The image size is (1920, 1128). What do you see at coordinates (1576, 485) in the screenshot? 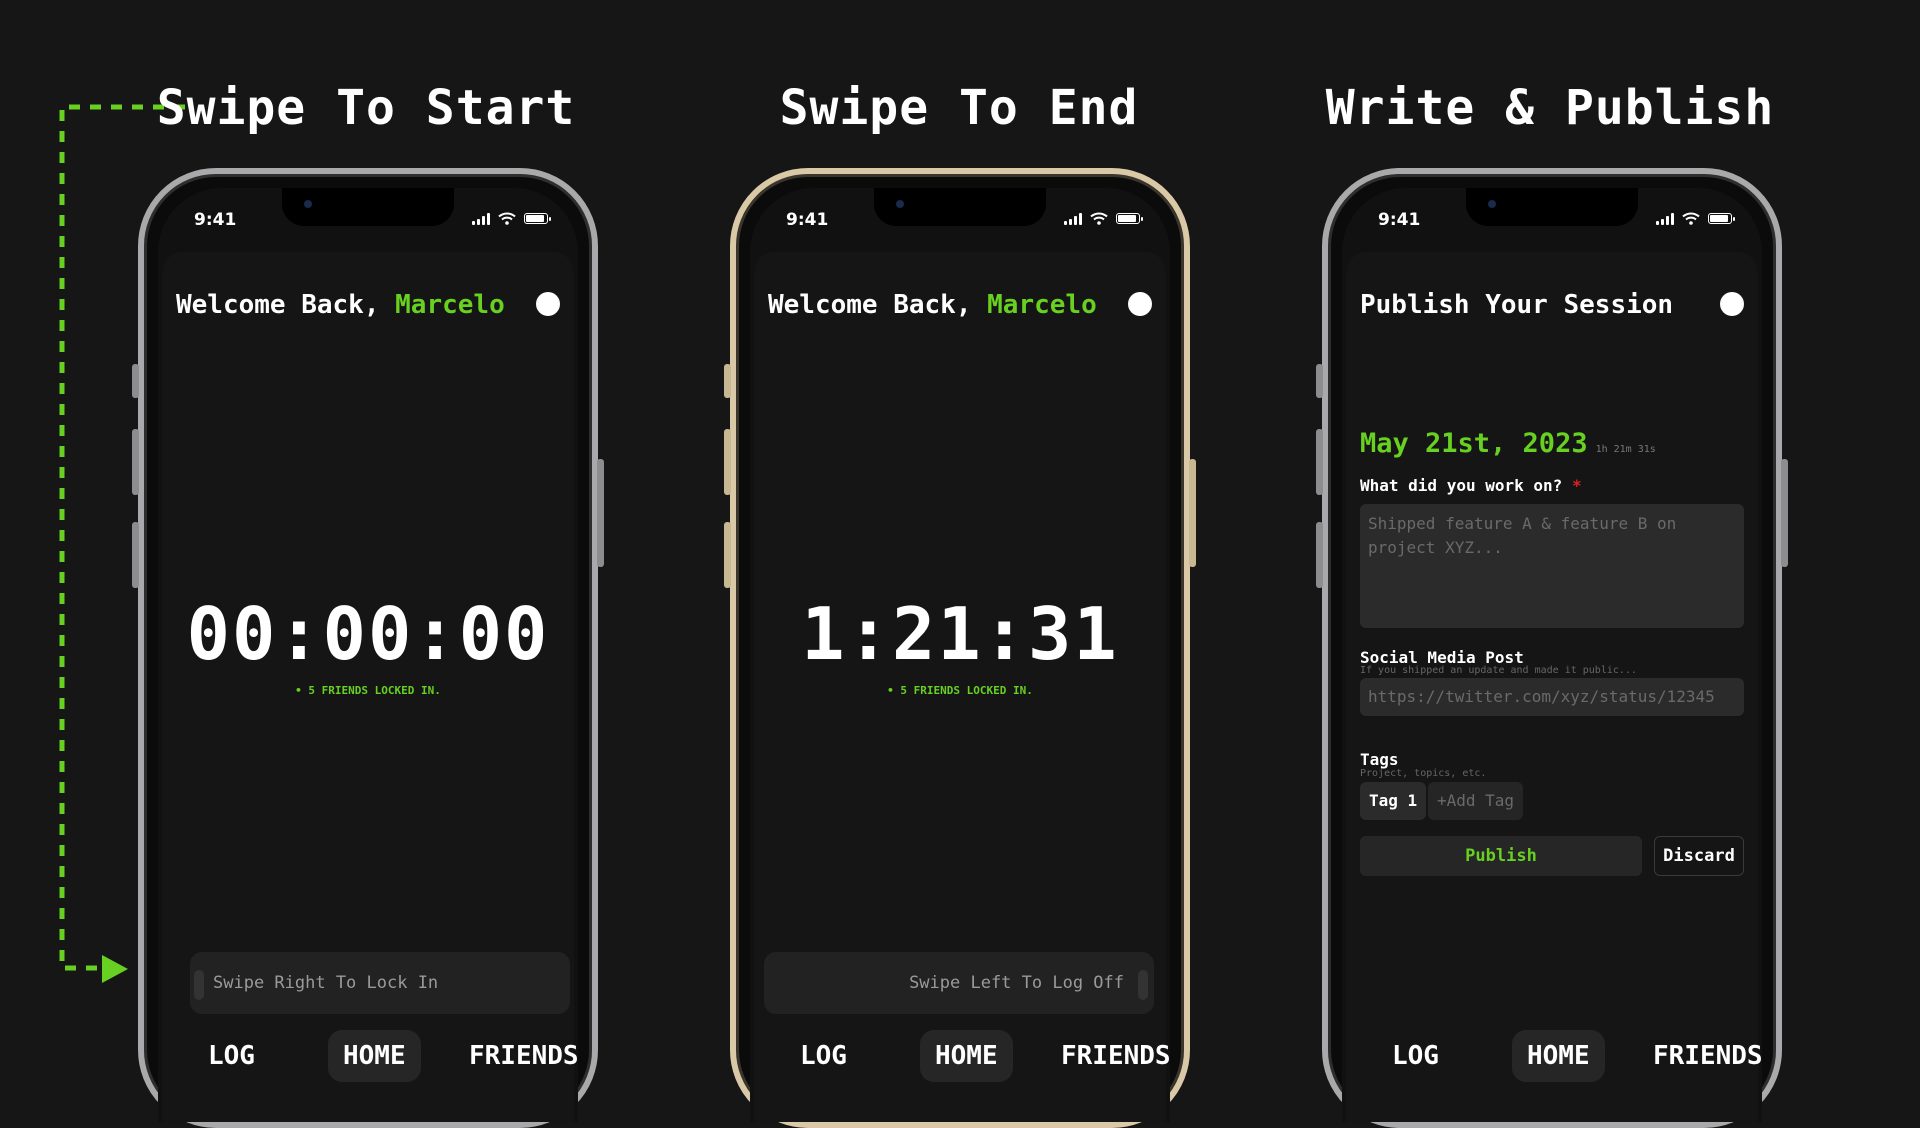
I see `required-mark: *` at bounding box center [1576, 485].